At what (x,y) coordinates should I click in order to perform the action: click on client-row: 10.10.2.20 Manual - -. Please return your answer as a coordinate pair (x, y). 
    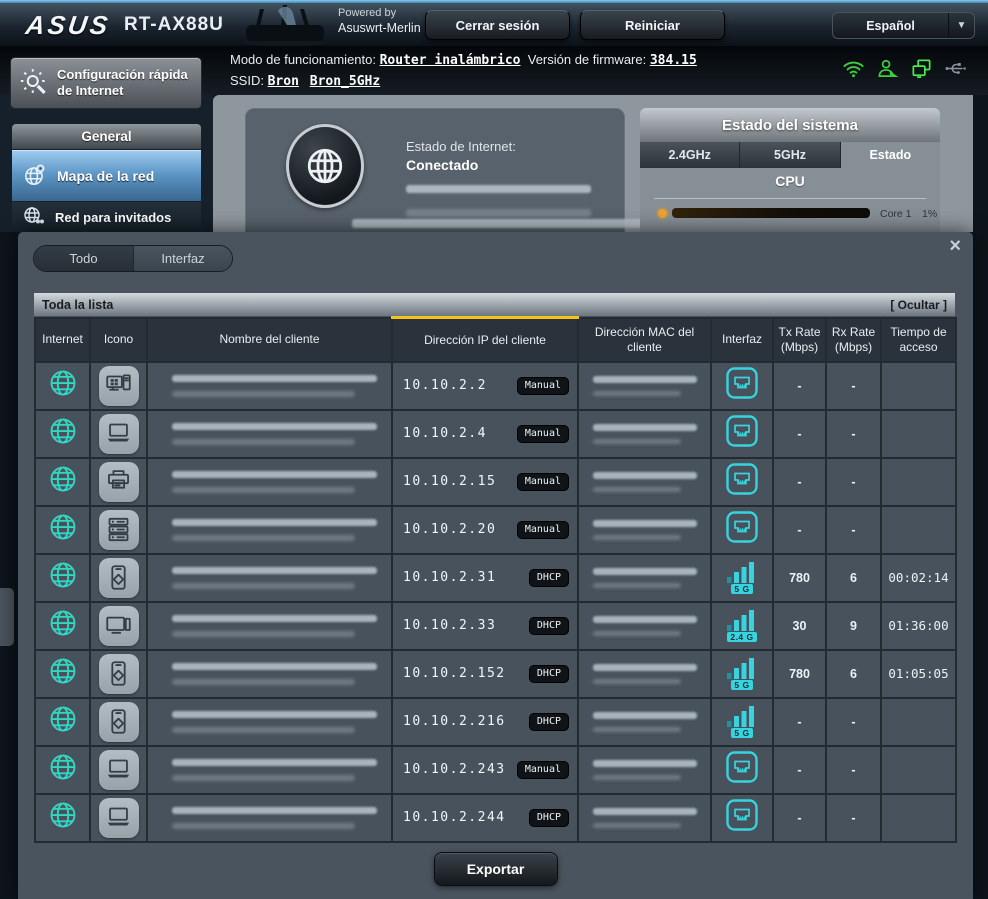
    Looking at the image, I should click on (495, 529).